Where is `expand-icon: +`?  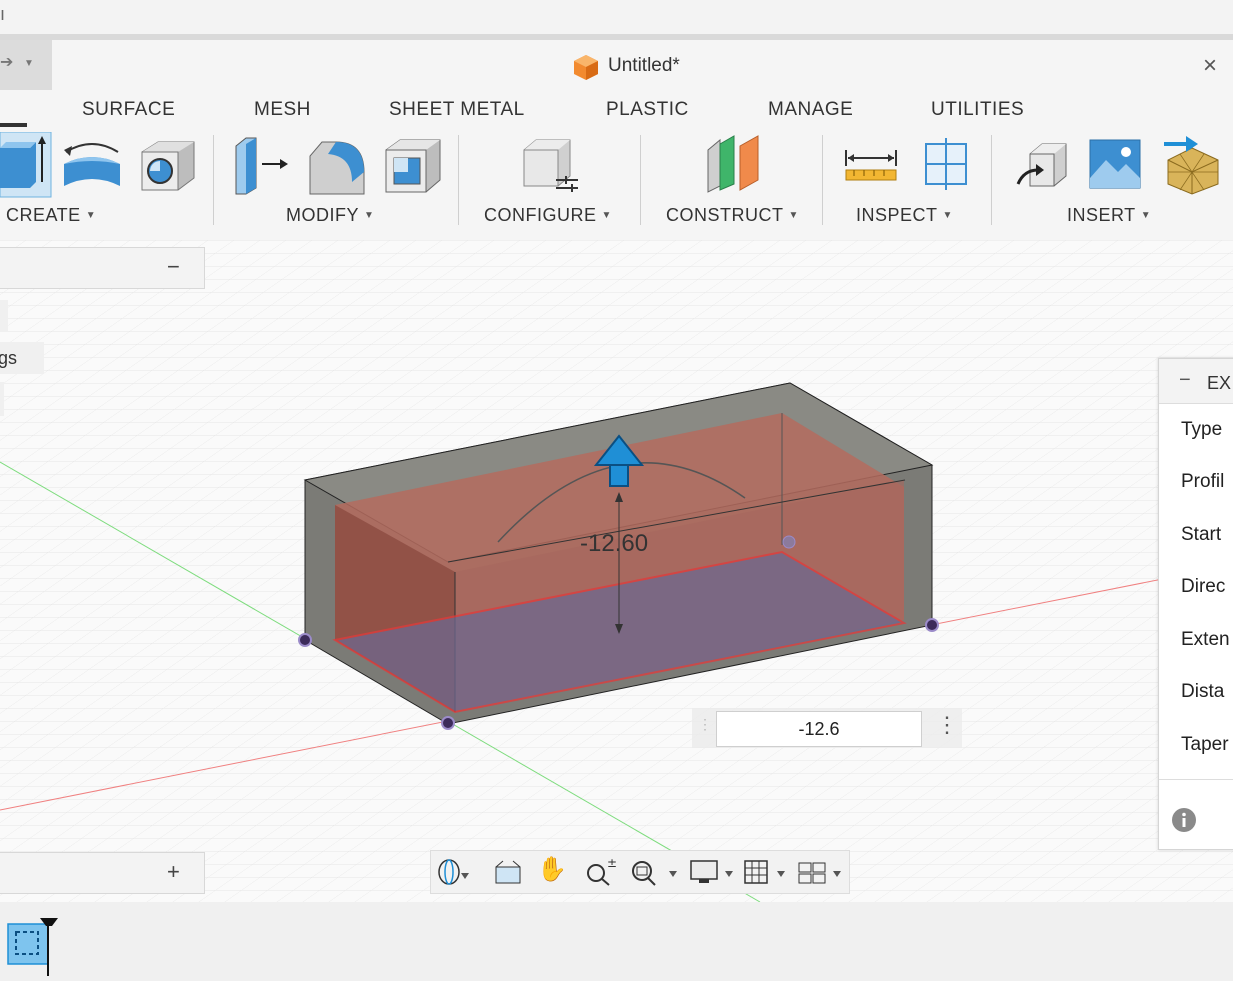 expand-icon: + is located at coordinates (173, 872).